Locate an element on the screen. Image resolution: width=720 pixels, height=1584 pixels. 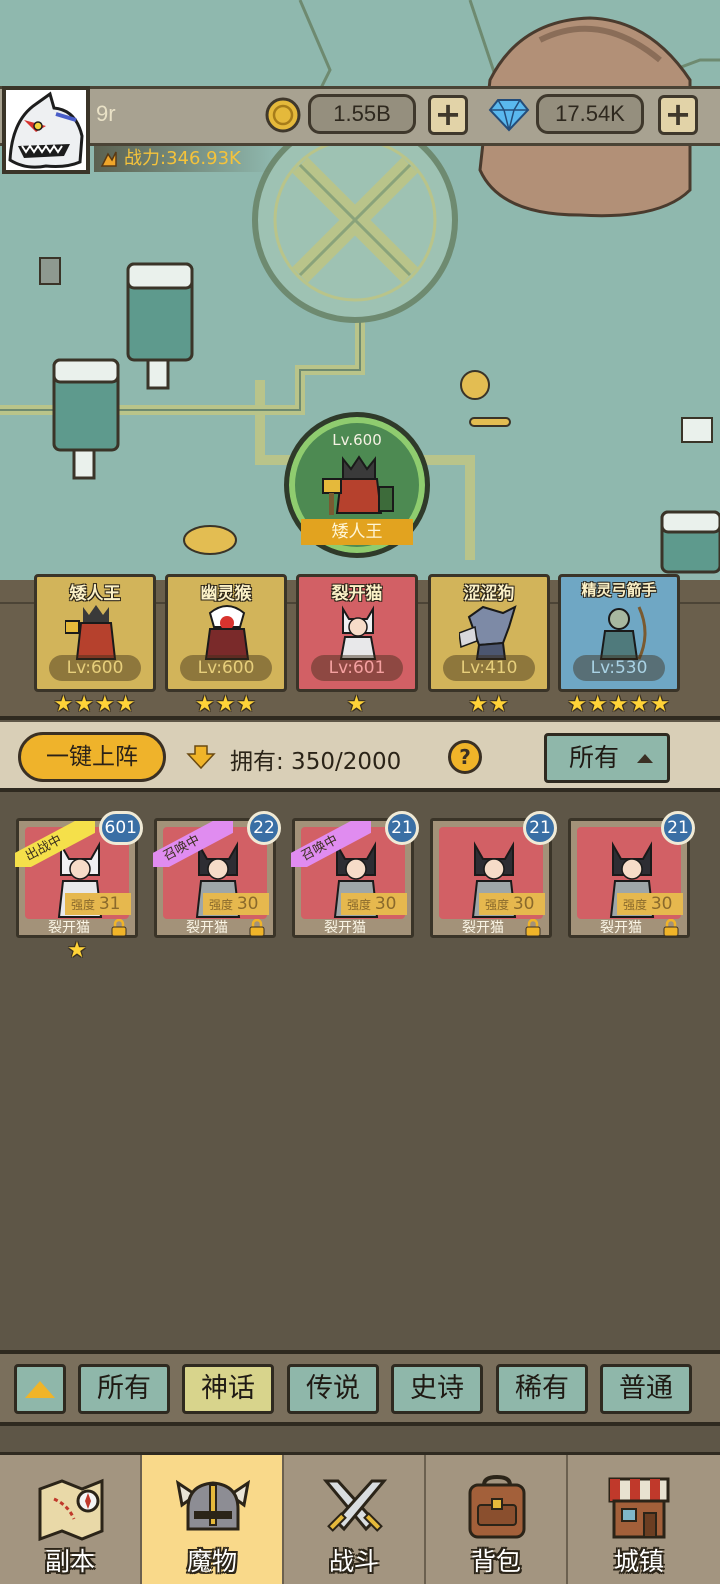
nav-label: 城镇 is located at coordinates (638, 1561).